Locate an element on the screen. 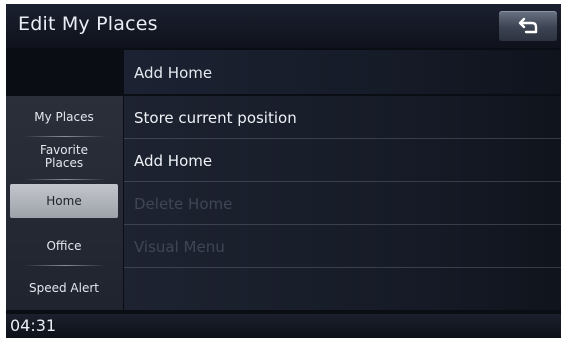 The width and height of the screenshot is (567, 342). sidebar-item-label: Speed Alert is located at coordinates (64, 288).